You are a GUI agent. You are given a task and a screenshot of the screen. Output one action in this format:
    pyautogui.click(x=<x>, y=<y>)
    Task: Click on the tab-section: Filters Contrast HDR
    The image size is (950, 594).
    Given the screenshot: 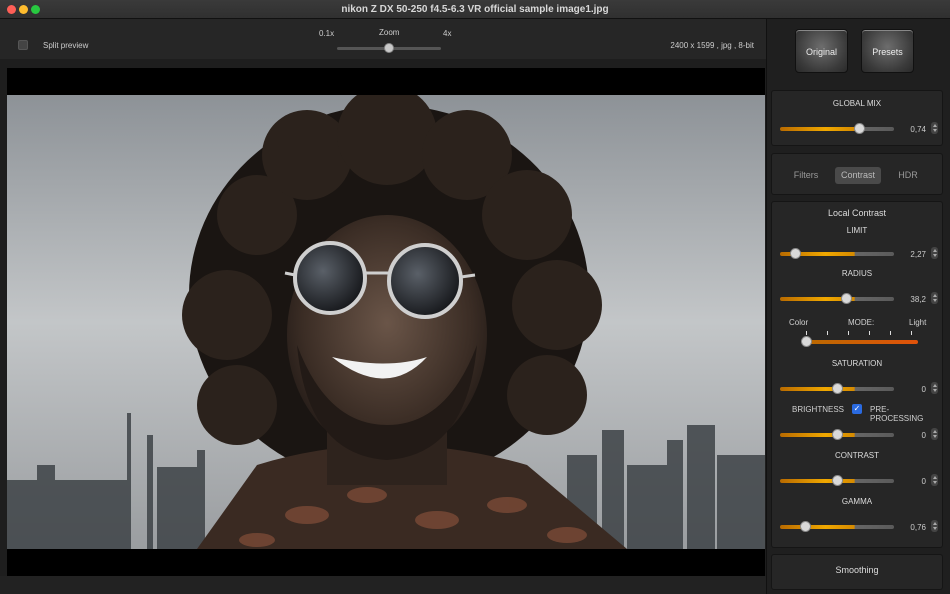 What is the action you would take?
    pyautogui.click(x=857, y=174)
    